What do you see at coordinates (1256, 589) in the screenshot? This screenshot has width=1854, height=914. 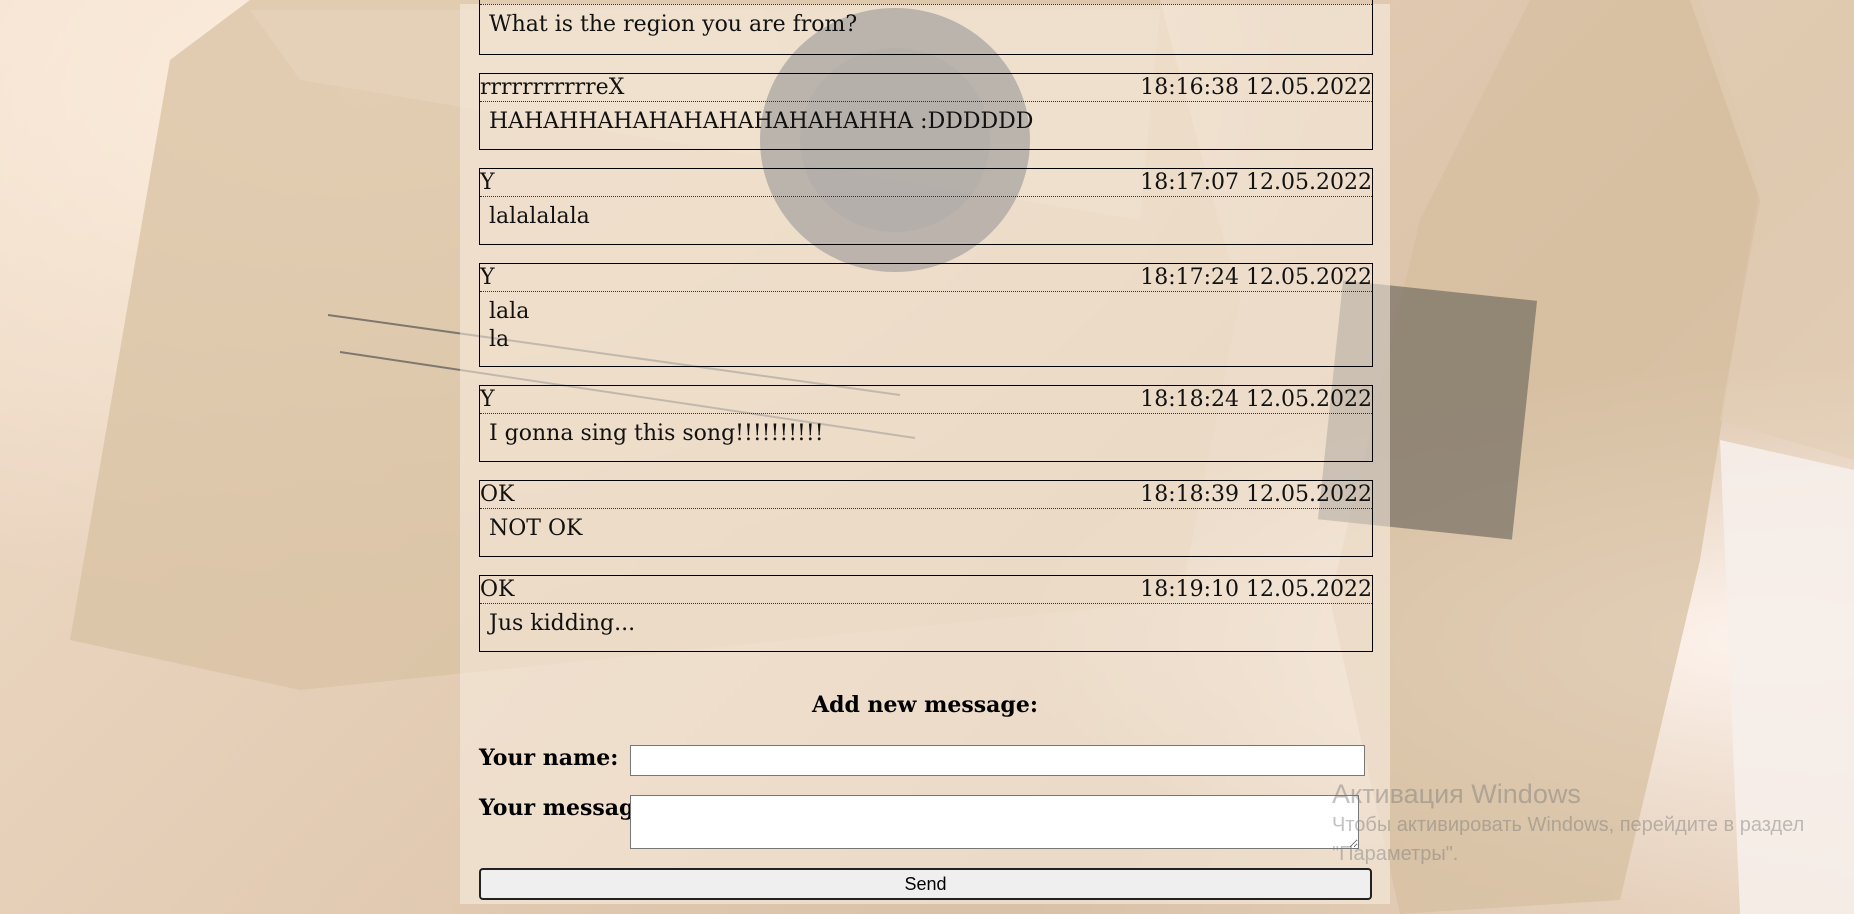 I see `message-timestamp: 18:19:10 12.05.2022` at bounding box center [1256, 589].